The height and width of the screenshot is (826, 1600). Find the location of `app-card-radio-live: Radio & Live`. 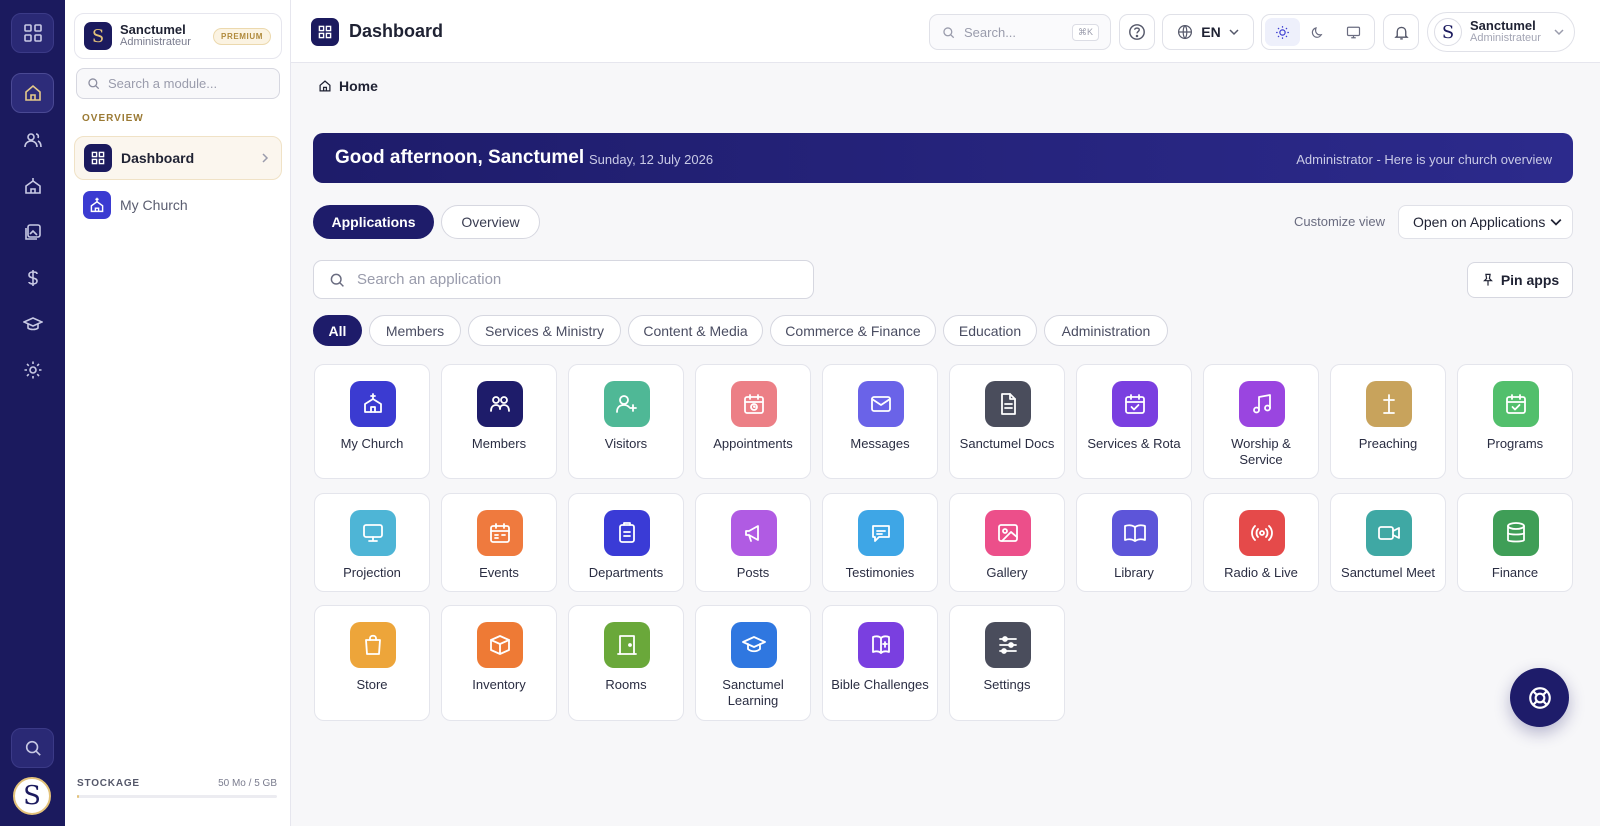

app-card-radio-live: Radio & Live is located at coordinates (1261, 542).